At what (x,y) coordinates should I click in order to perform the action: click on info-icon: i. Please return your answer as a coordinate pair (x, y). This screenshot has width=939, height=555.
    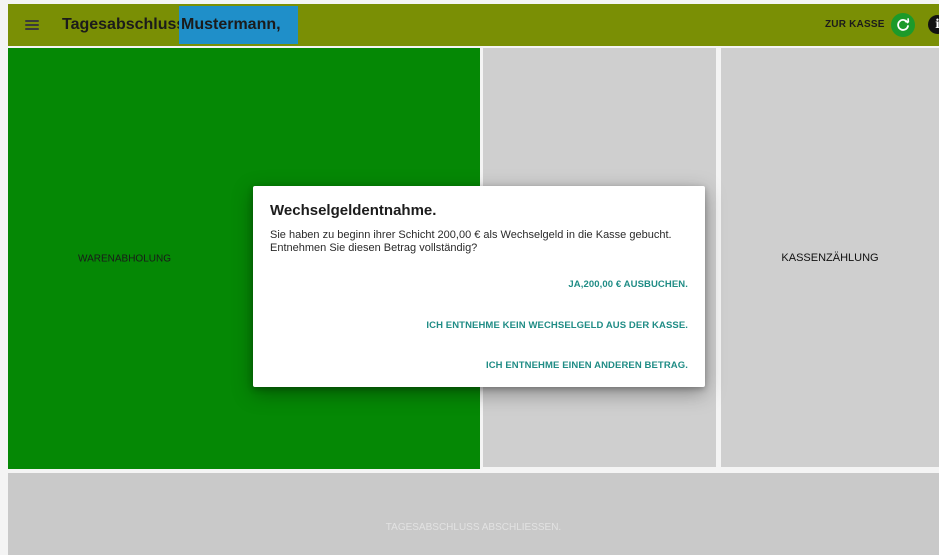
    Looking at the image, I should click on (933, 24).